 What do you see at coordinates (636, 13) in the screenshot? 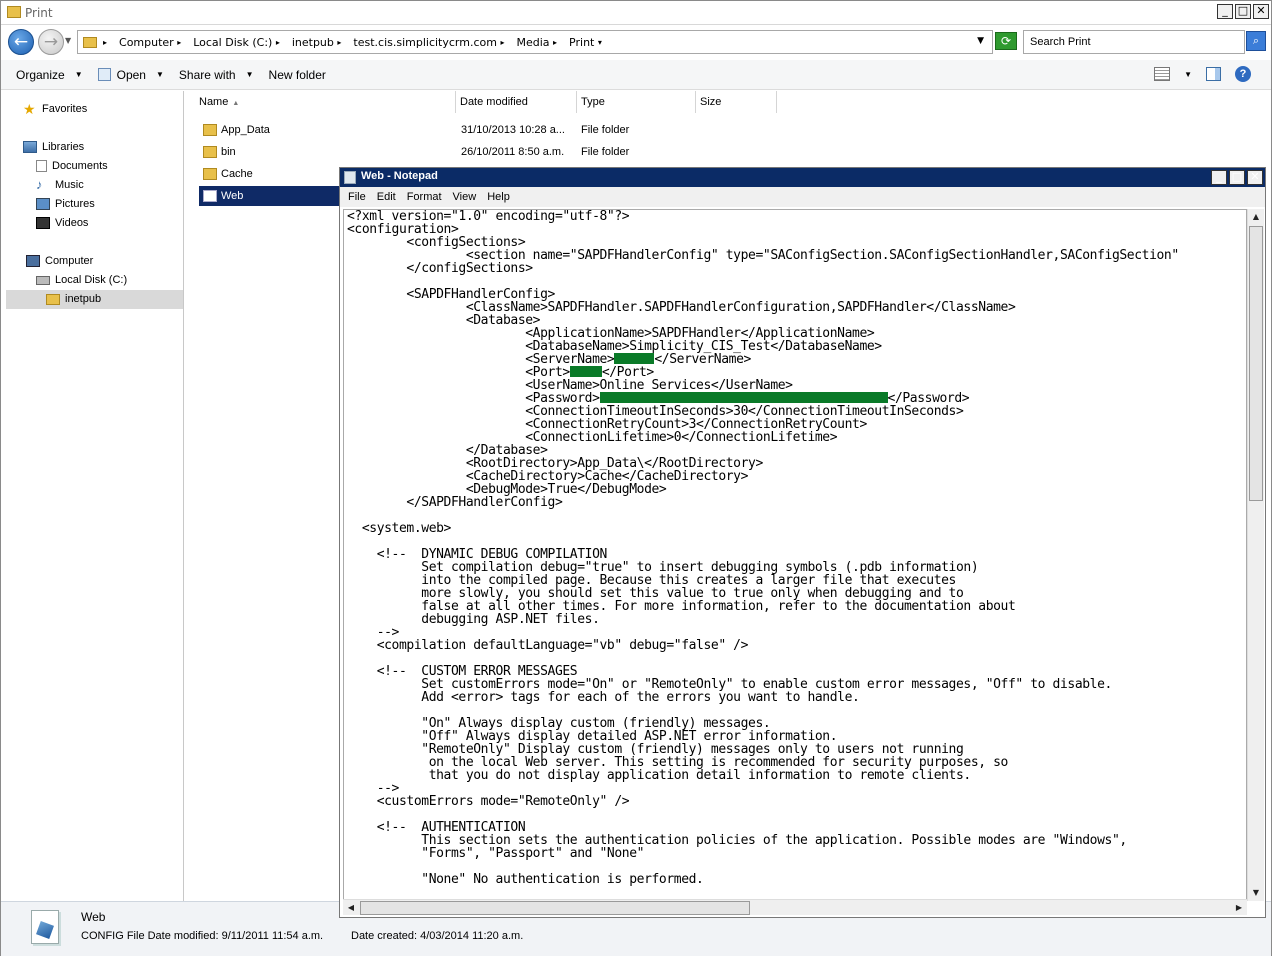
I see `explorer-titlebar: Print _ □ ✕` at bounding box center [636, 13].